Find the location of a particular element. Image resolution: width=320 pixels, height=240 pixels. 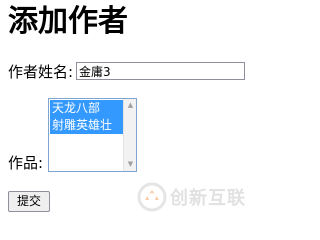

works-select: 天龙八部 射雕英雄壮 ▲ ▼ is located at coordinates (92, 135).